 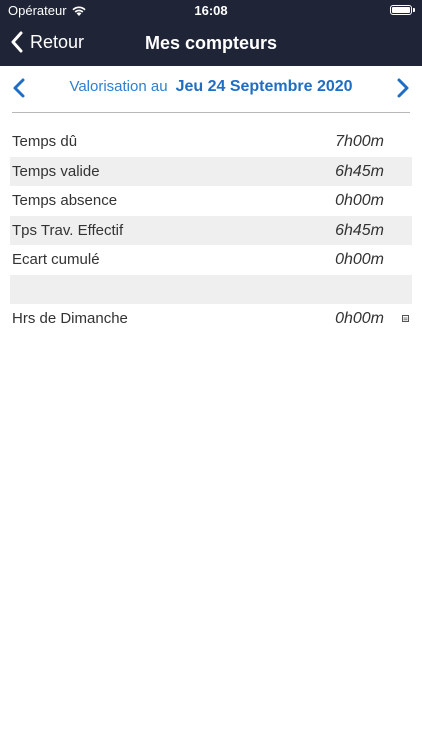 I want to click on date-display: Valorisation au Jeu 24 Septembre 2020, so click(x=211, y=87).